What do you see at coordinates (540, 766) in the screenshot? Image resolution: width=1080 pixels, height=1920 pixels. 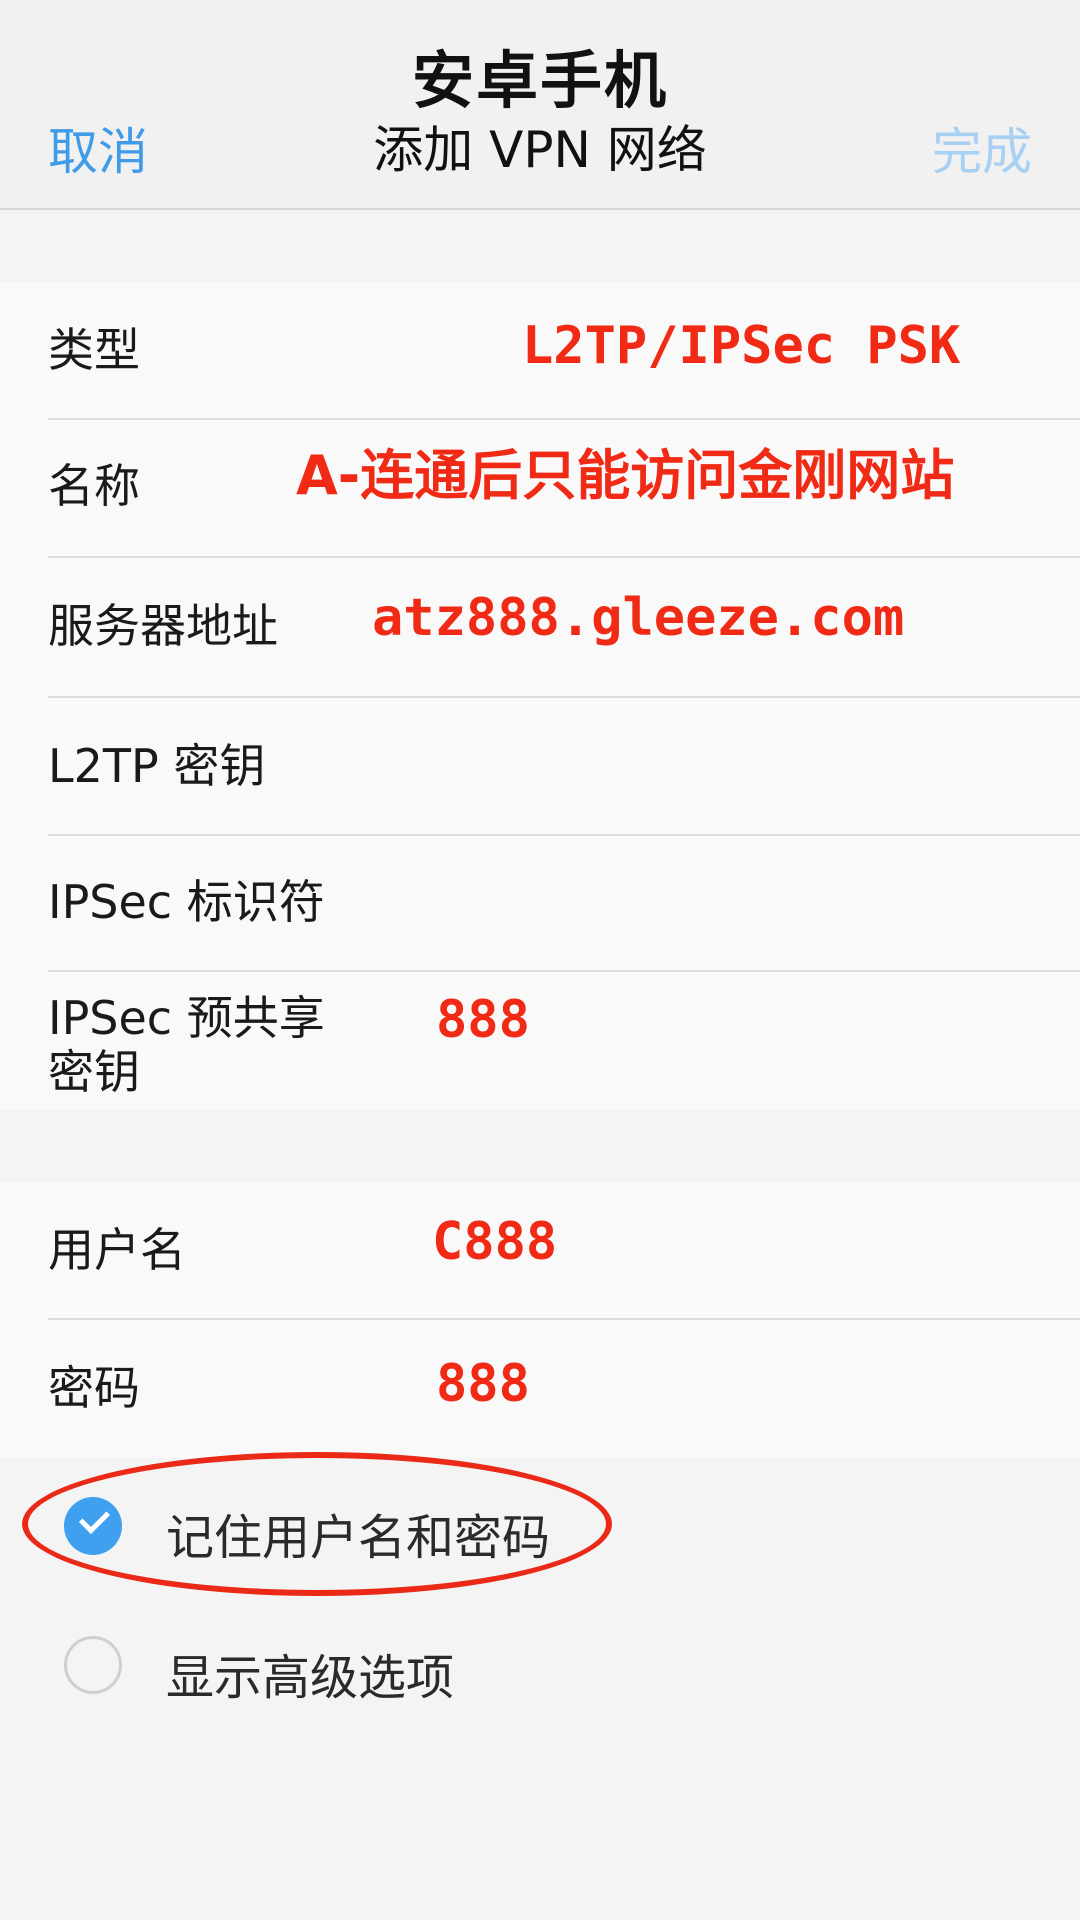 I see `l2tp-key-row: L2TP 密钥` at bounding box center [540, 766].